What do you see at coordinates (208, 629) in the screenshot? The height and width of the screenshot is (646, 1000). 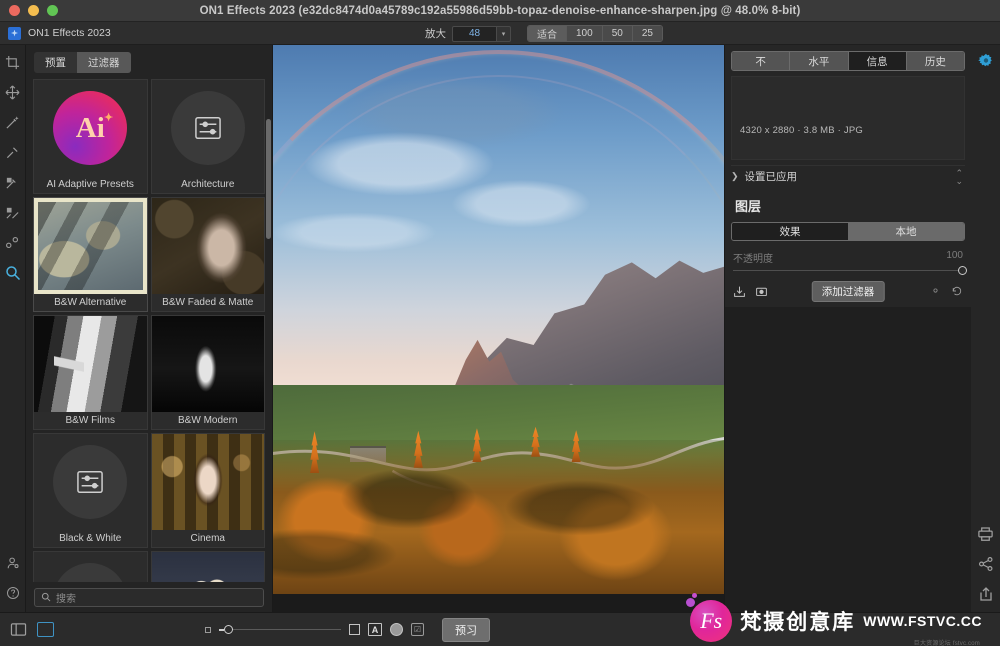 I see `small-size-icon` at bounding box center [208, 629].